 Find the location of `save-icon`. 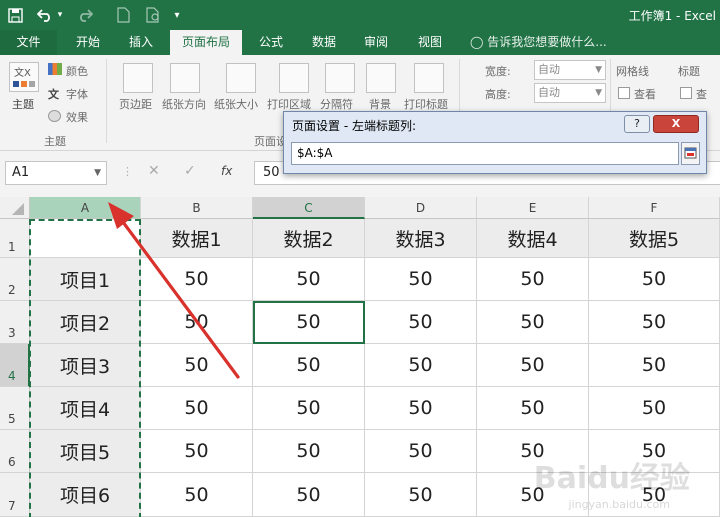

save-icon is located at coordinates (15, 15).